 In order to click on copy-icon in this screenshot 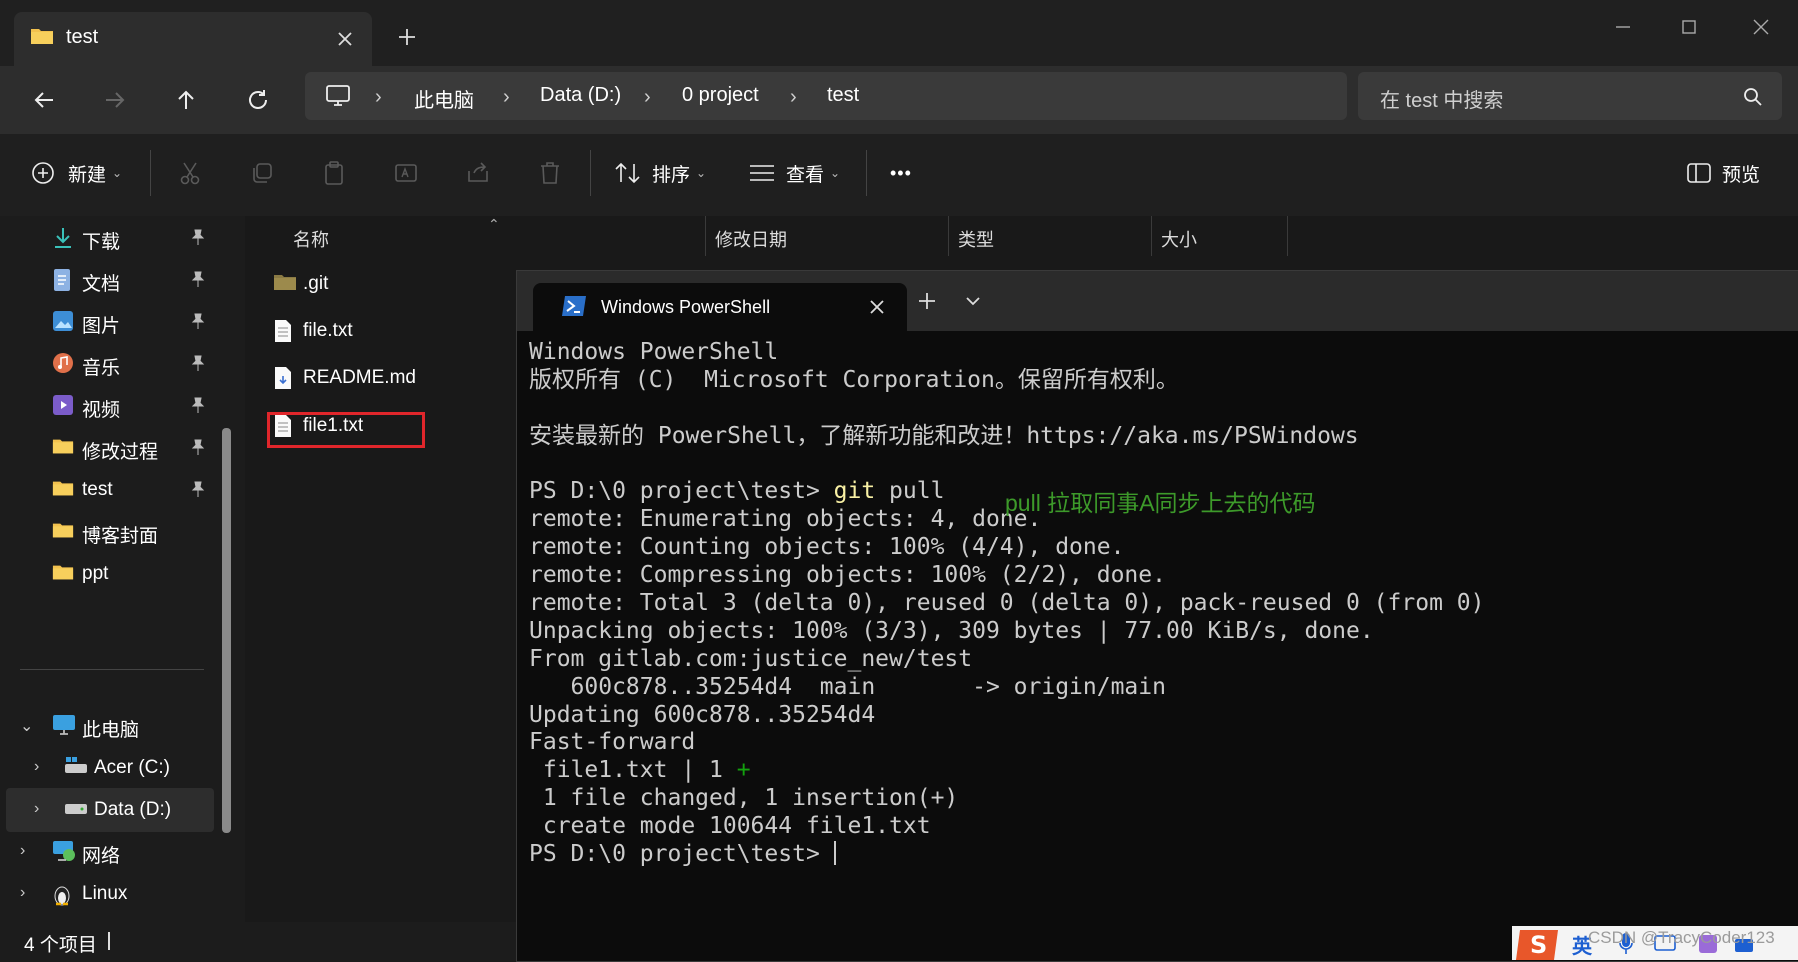, I will do `click(262, 173)`.